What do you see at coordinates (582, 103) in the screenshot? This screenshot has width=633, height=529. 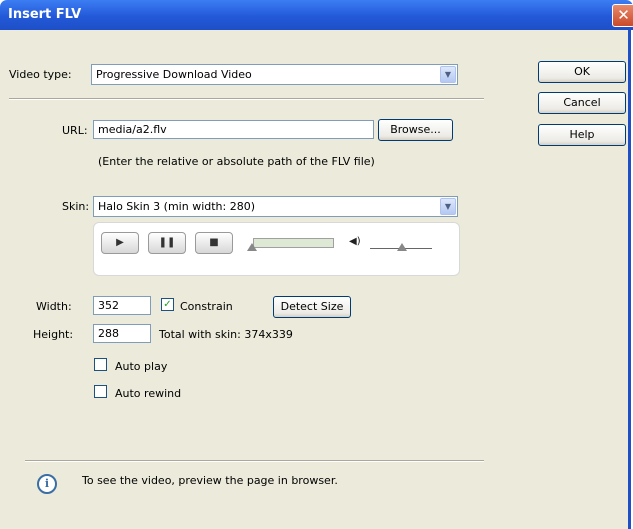 I see `cancel-button: Cancel` at bounding box center [582, 103].